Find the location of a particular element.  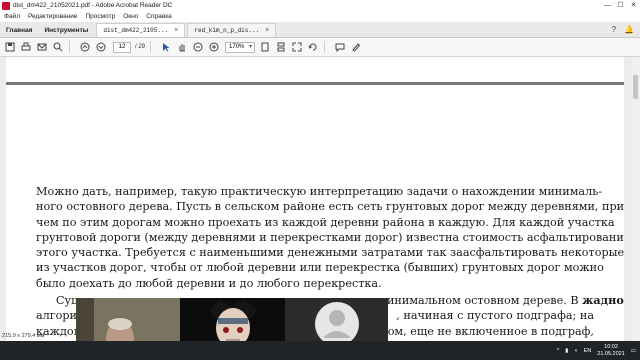

next-page-icon is located at coordinates (101, 47).